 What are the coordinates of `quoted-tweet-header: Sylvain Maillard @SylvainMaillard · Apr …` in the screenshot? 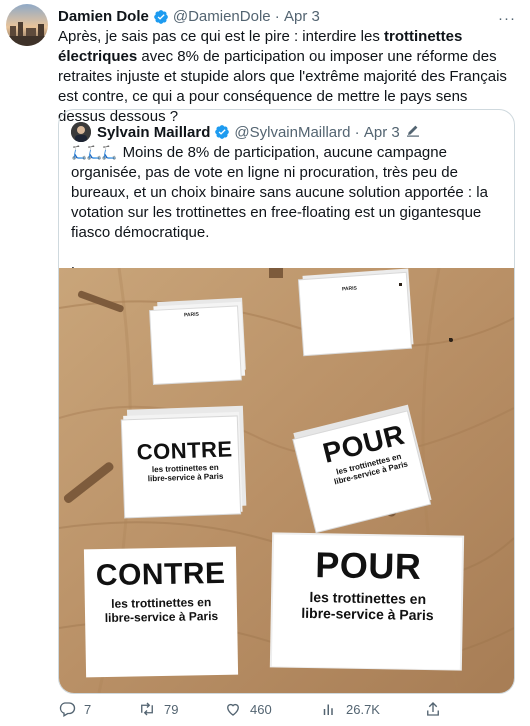 It's located at (245, 132).